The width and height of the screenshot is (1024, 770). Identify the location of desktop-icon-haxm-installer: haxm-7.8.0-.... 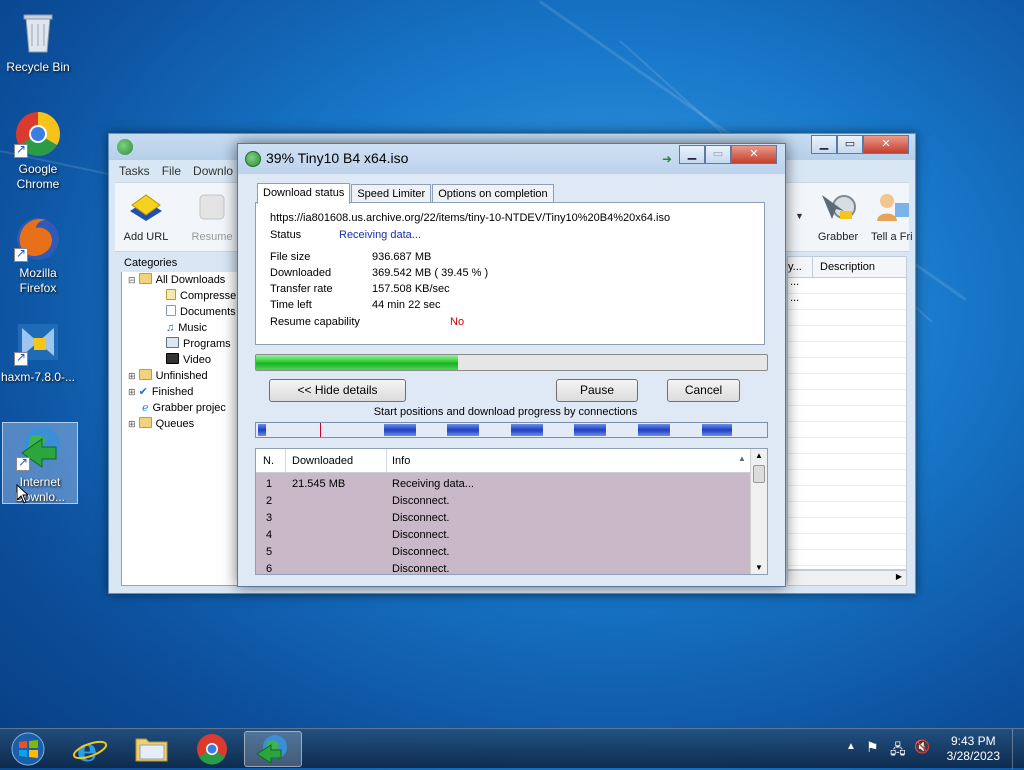
(38, 351).